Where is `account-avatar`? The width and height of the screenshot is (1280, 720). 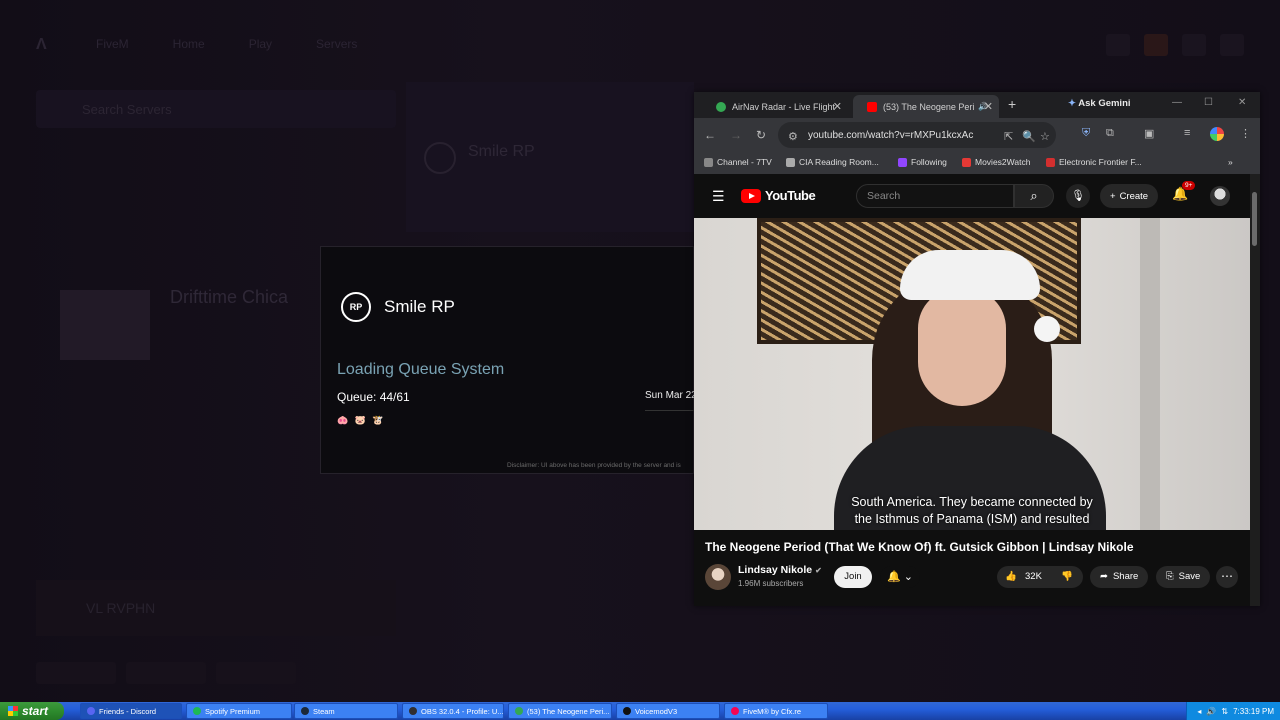 account-avatar is located at coordinates (1220, 196).